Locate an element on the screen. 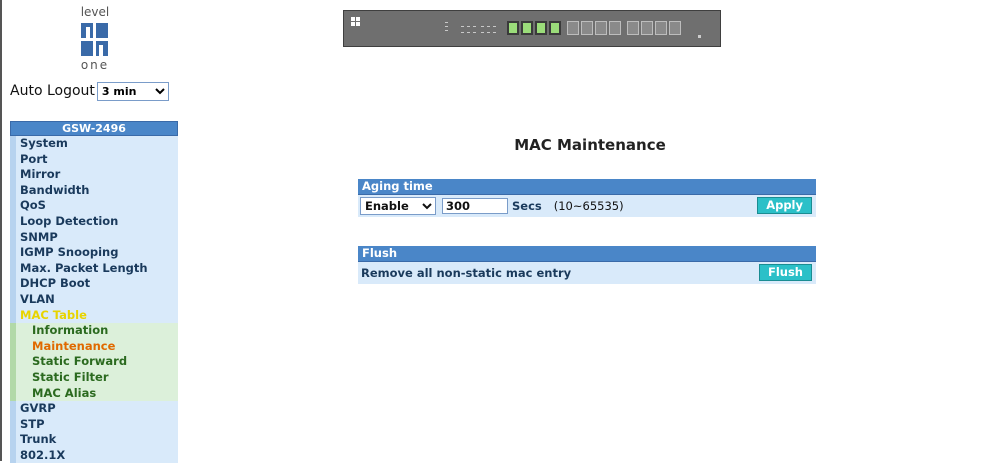 The height and width of the screenshot is (463, 993). menu-item-dhcp-boot: DHCP Boot is located at coordinates (94, 284).